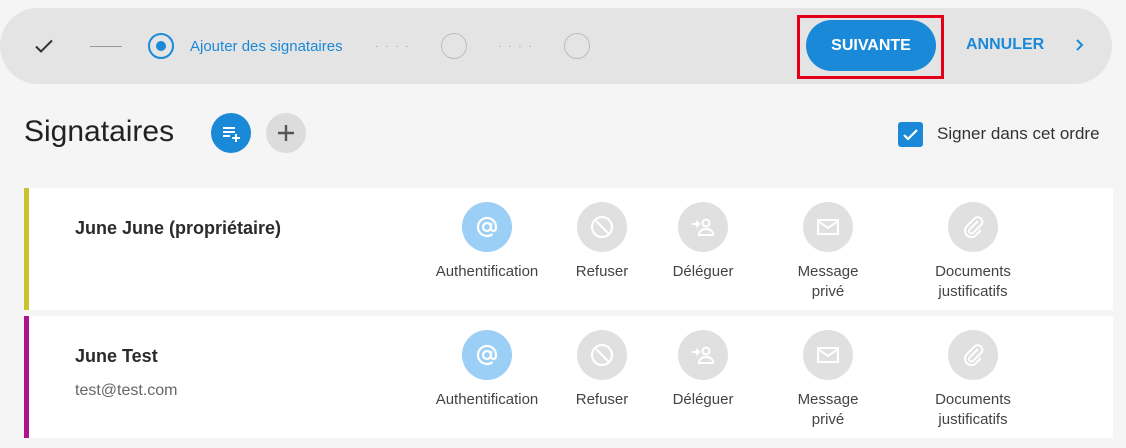 Image resolution: width=1126 pixels, height=448 pixels. I want to click on cancel-button: ANNULER, so click(1005, 45).